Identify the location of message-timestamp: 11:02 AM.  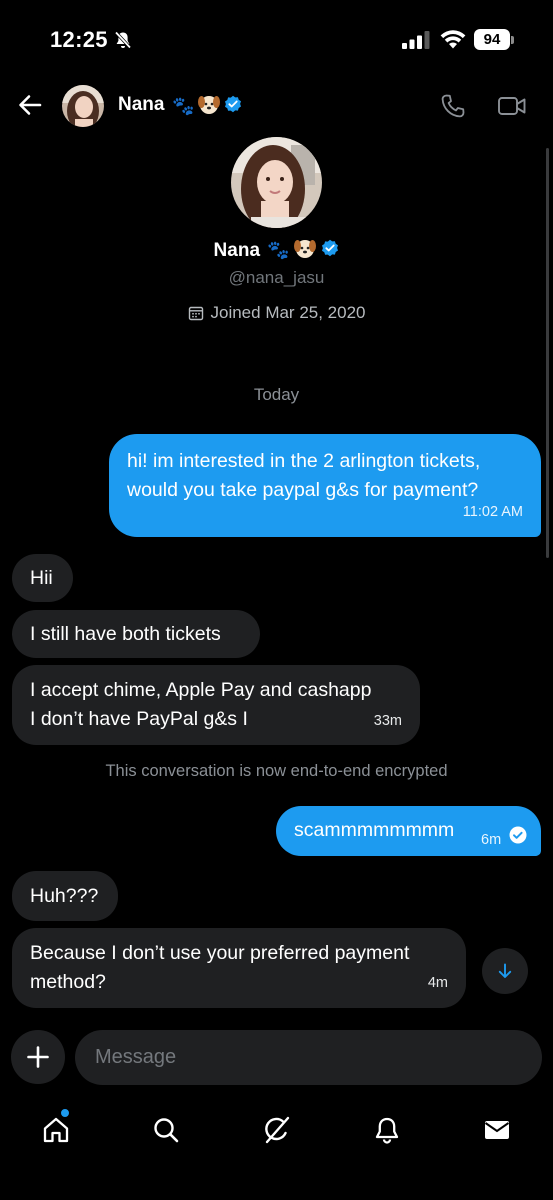
(492, 512).